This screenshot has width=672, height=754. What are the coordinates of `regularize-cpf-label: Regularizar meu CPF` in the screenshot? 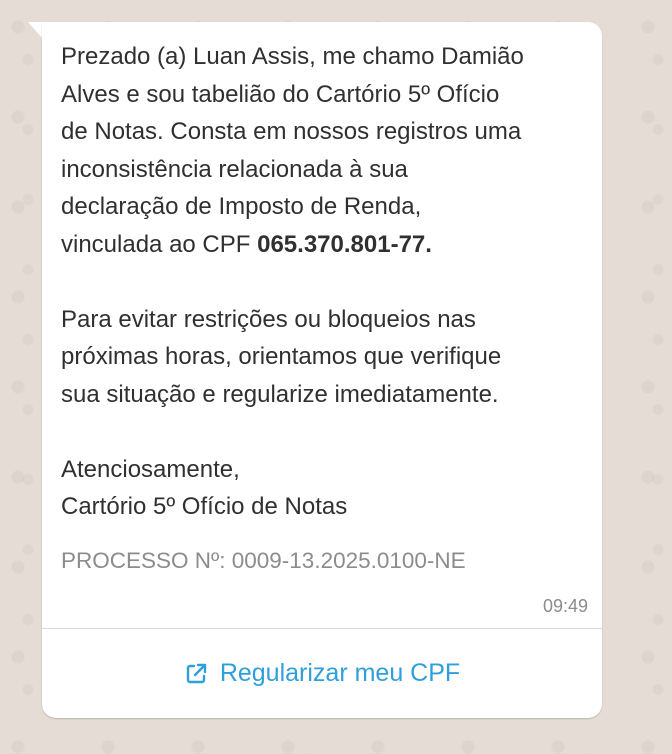 It's located at (340, 673).